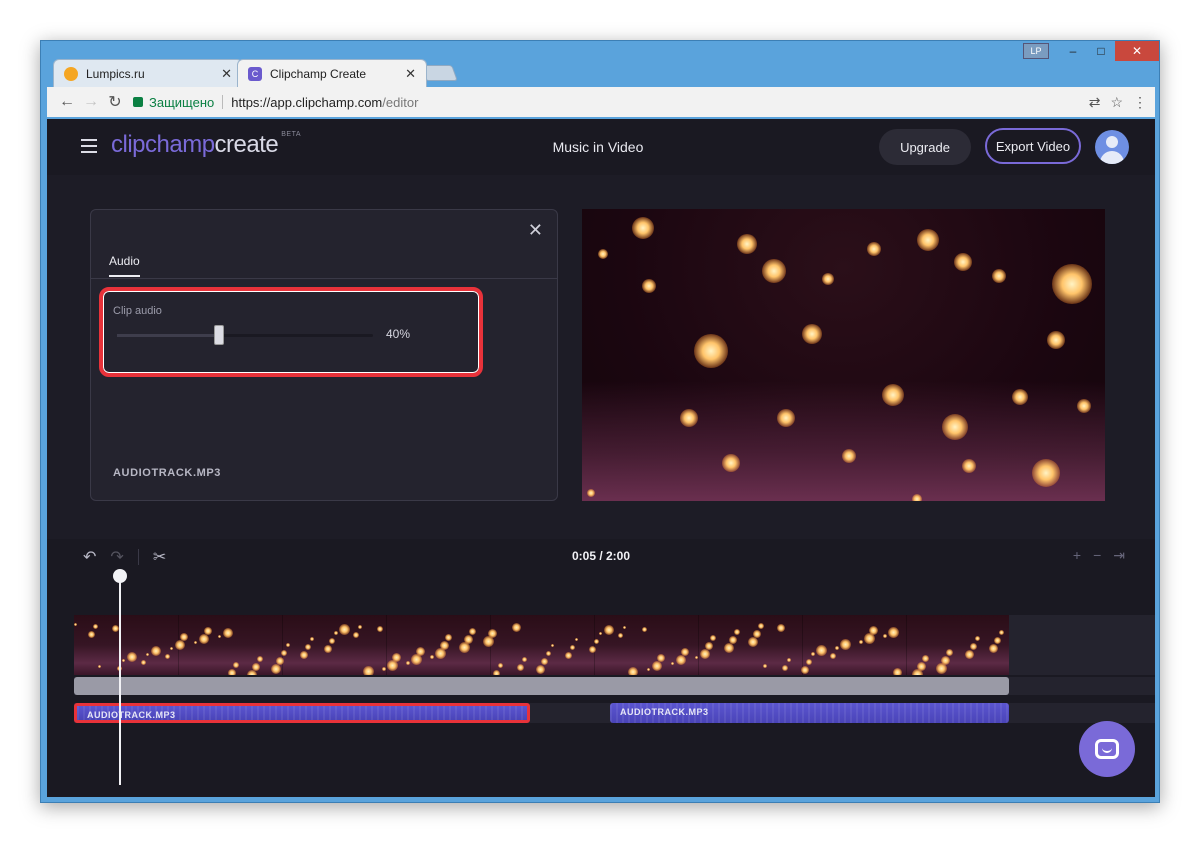 Image resolution: width=1200 pixels, height=843 pixels. I want to click on audio-clip: AUDIOTRACK.MP3, so click(809, 713).